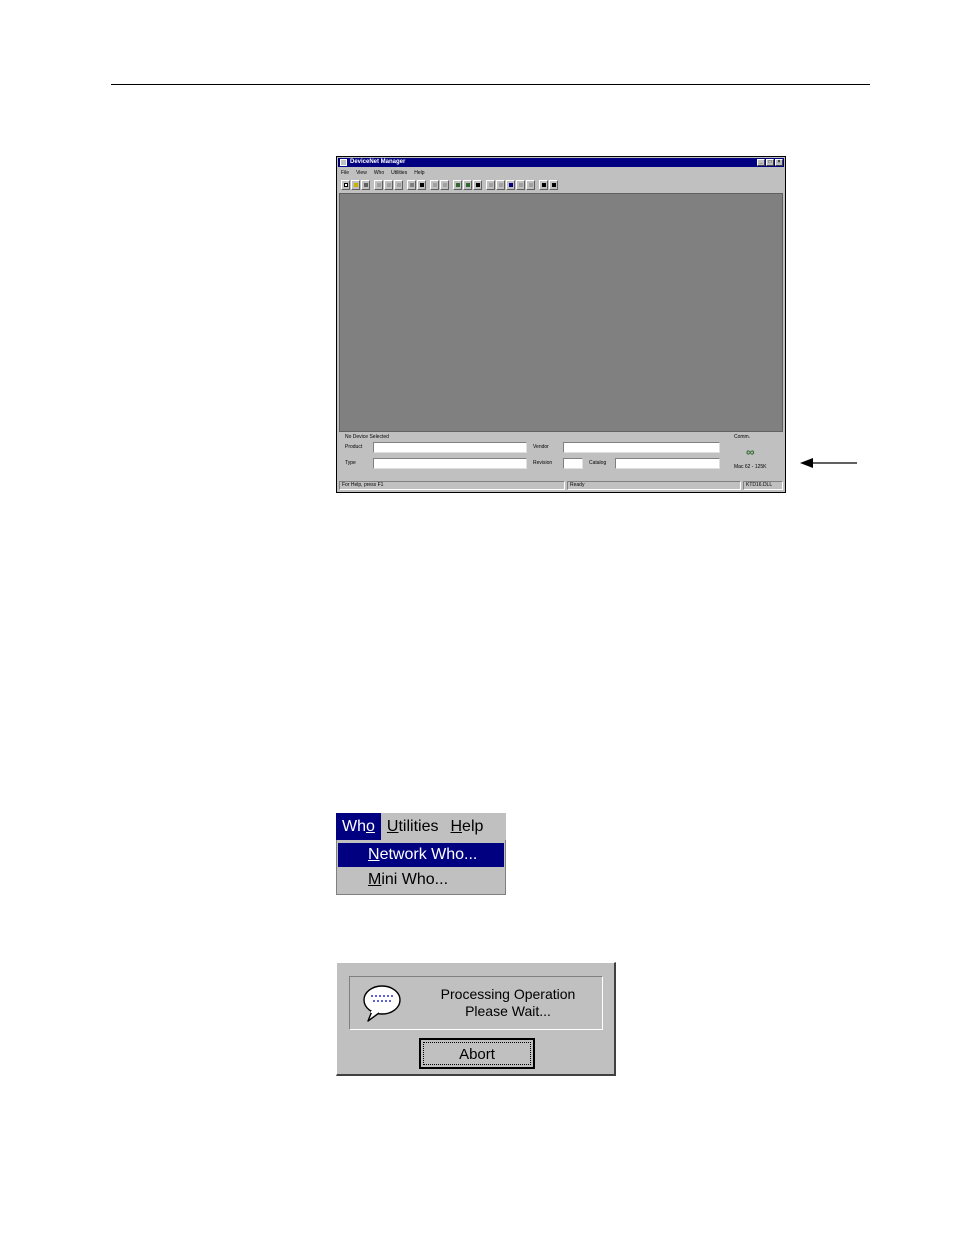 This screenshot has height=1235, width=954. I want to click on details-view-button, so click(500, 185).